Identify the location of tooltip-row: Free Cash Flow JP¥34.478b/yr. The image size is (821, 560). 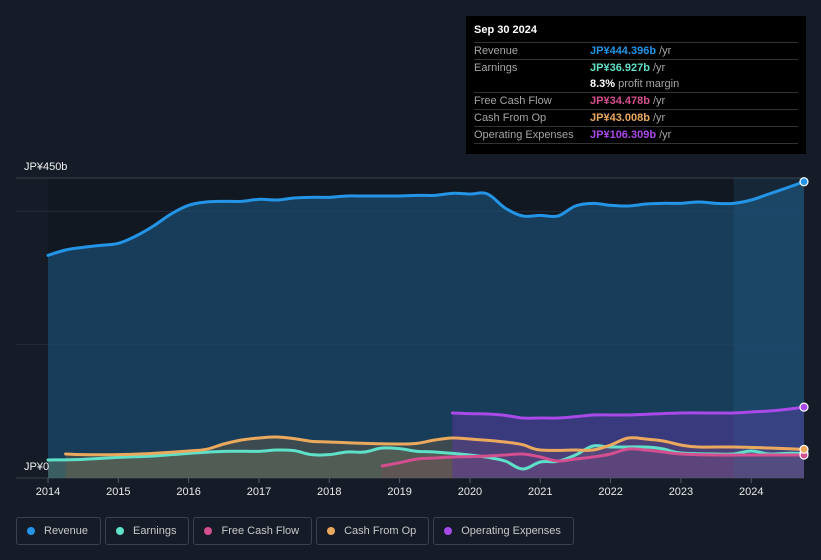
(636, 100).